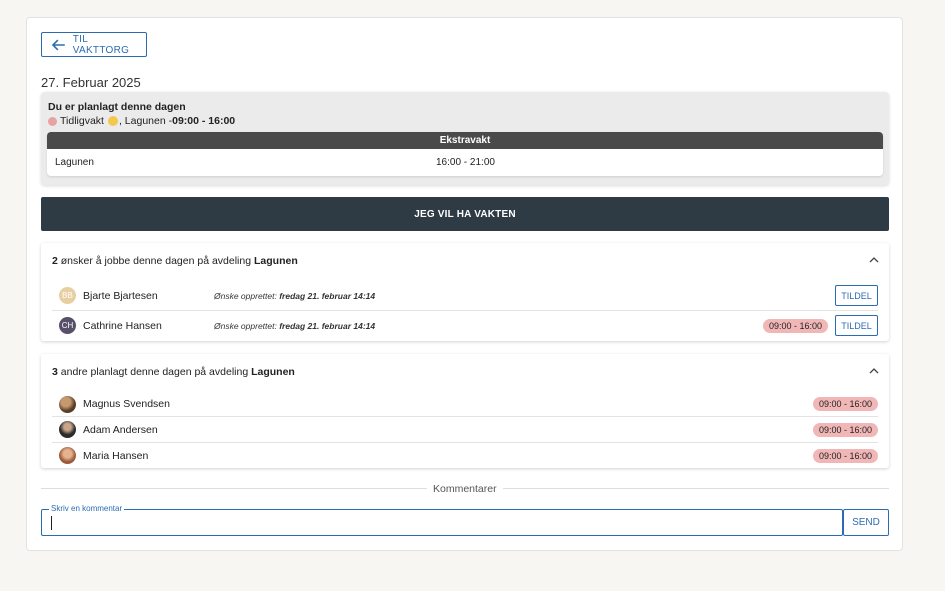 Image resolution: width=945 pixels, height=591 pixels. I want to click on avatar: BB, so click(67, 295).